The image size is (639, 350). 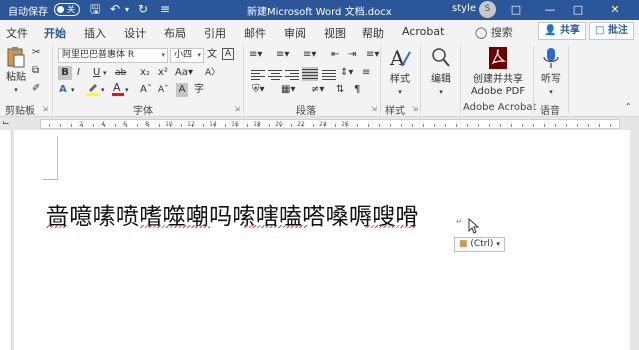 What do you see at coordinates (6, 240) in the screenshot?
I see `vertical-ruler` at bounding box center [6, 240].